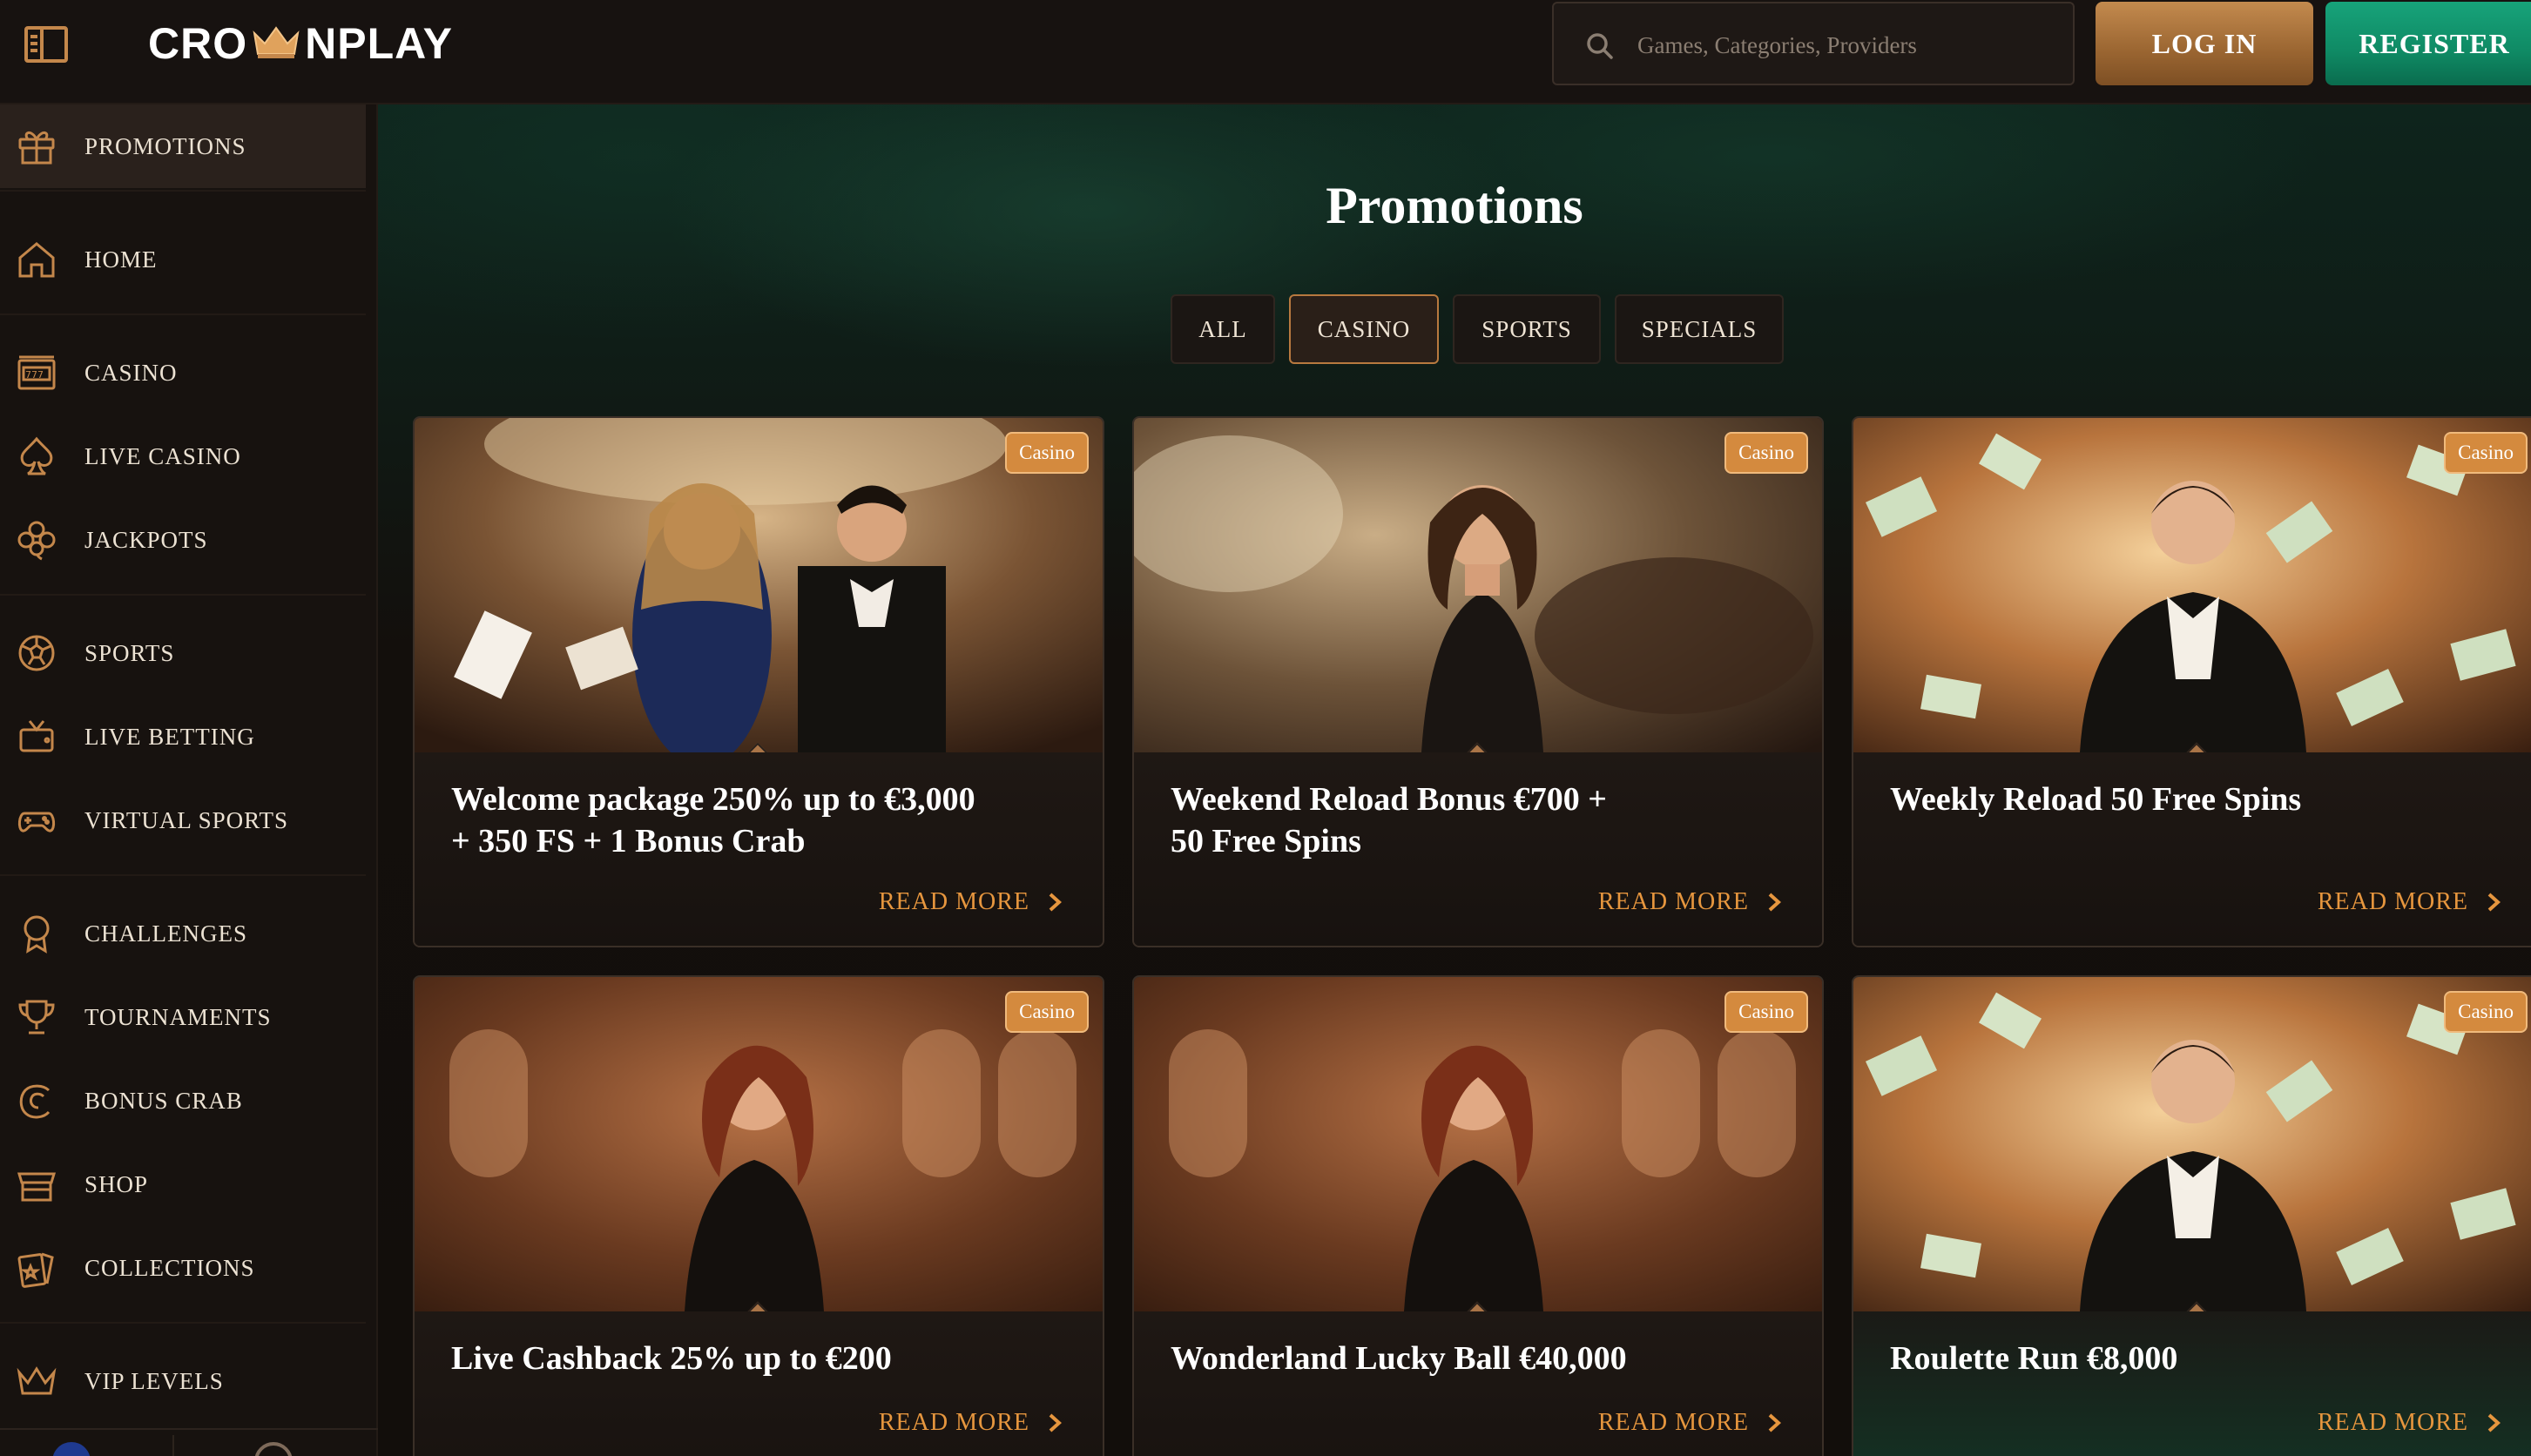 This screenshot has height=1456, width=2531. Describe the element at coordinates (713, 799) in the screenshot. I see `promo-title-line: Welcome package 250% up to €3,000` at that location.